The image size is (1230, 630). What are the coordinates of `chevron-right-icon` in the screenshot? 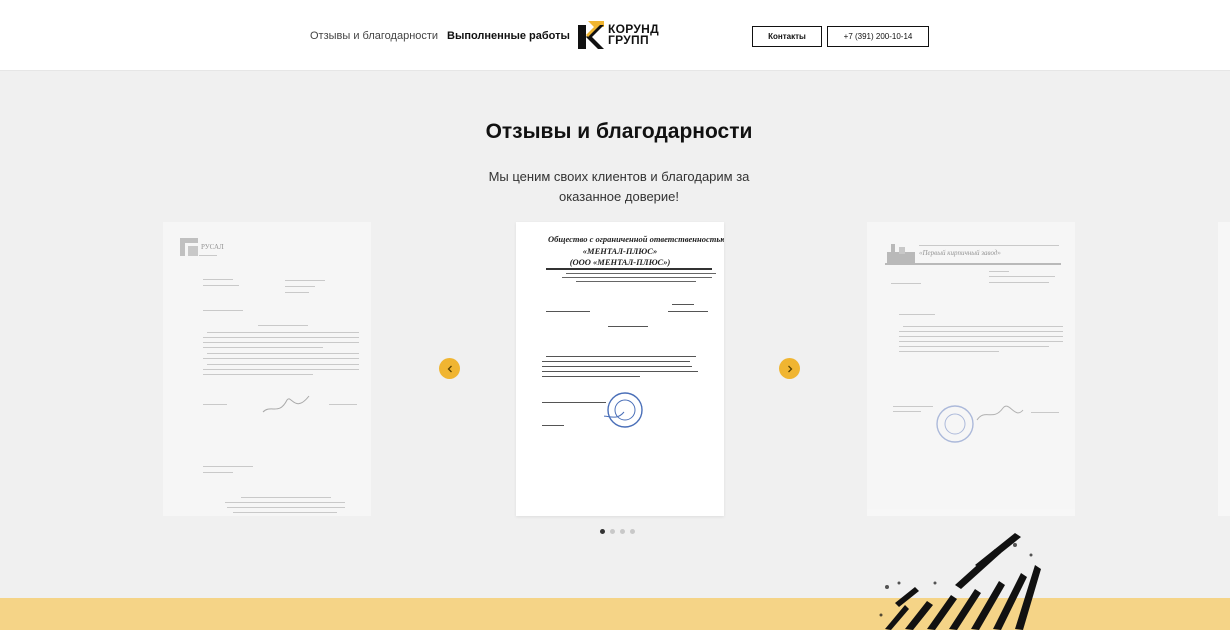 It's located at (789, 368).